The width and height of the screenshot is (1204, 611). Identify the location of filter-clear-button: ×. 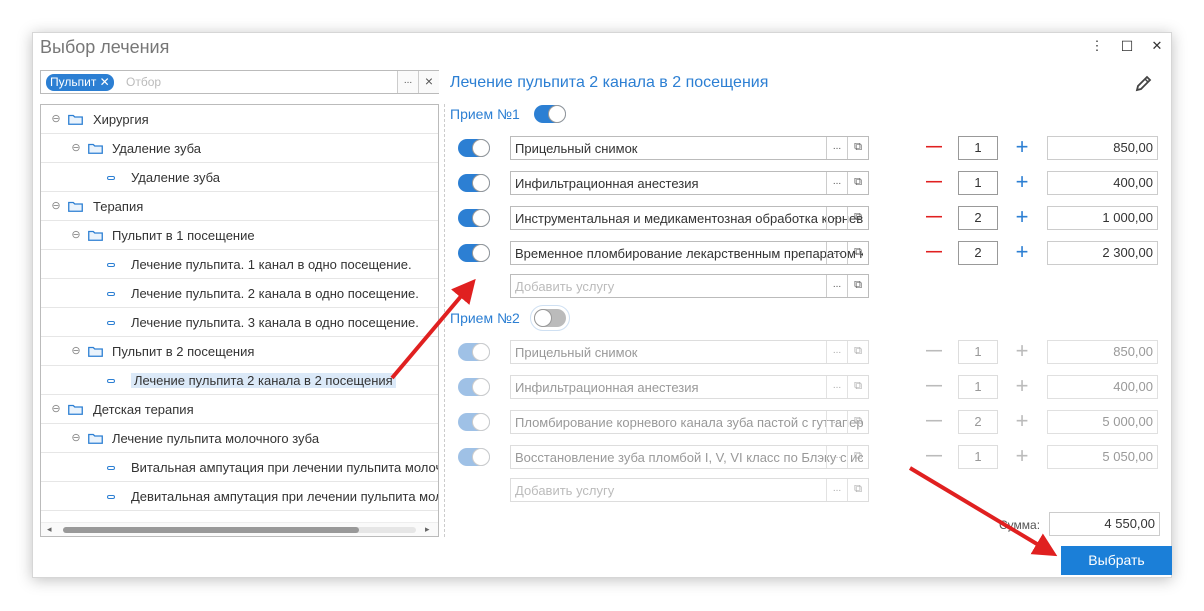
(428, 82).